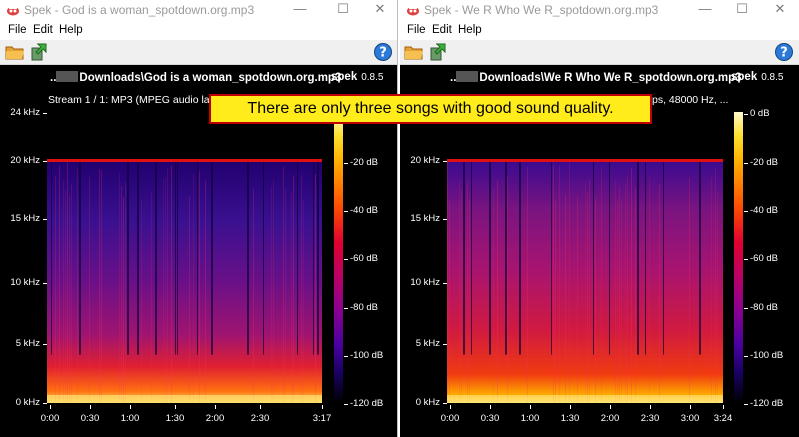 The image size is (799, 437). What do you see at coordinates (427, 343) in the screenshot?
I see `frequency-label: 5 kHz` at bounding box center [427, 343].